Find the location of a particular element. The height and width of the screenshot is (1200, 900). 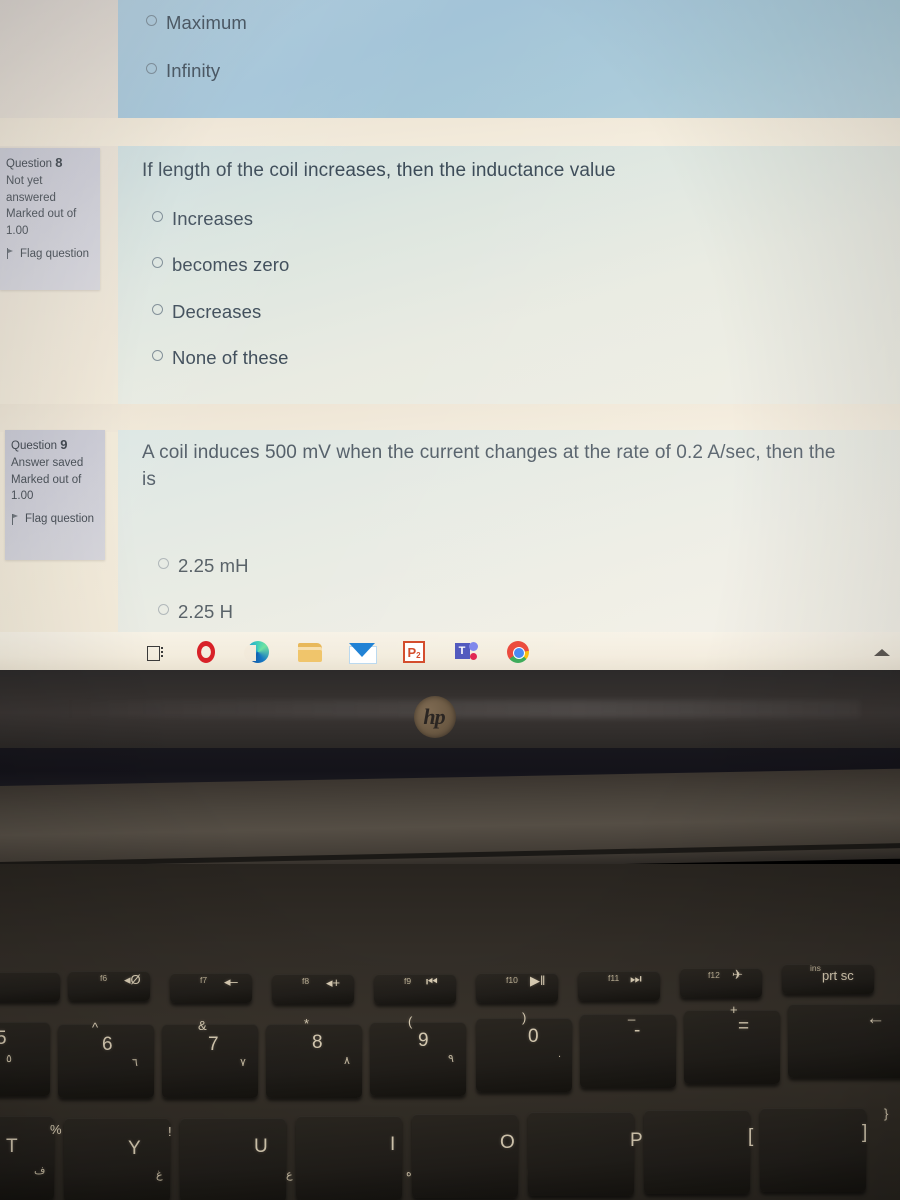

key-o is located at coordinates (465, 1156).